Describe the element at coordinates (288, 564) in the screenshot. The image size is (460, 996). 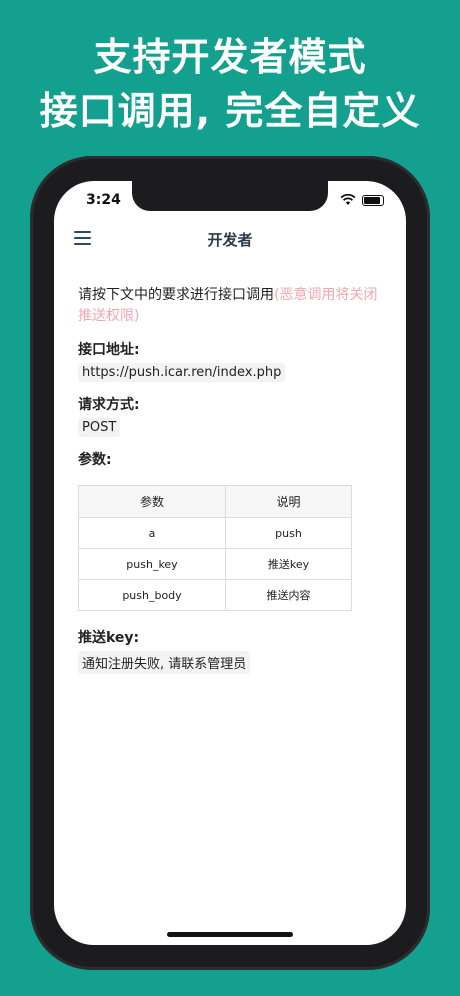
I see `table-cell-desc: 推送key` at that location.